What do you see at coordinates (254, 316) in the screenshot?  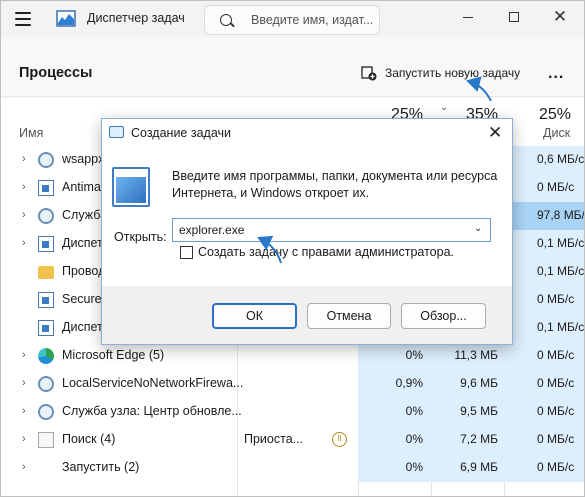 I see `ok-button: ОК` at bounding box center [254, 316].